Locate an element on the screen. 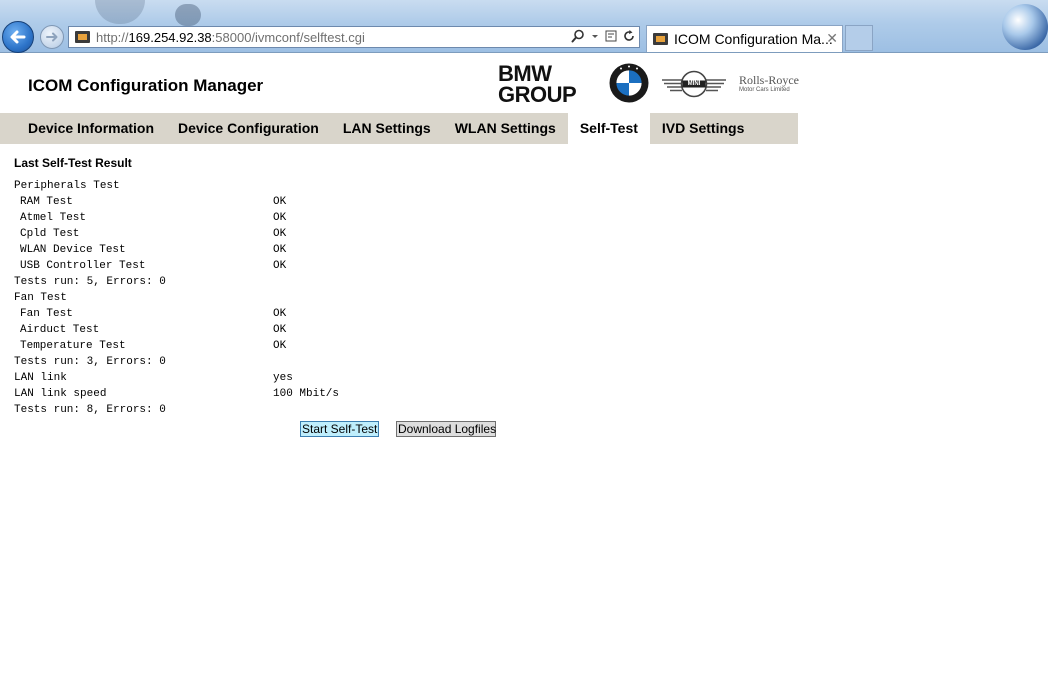 Image resolution: width=1048 pixels, height=676 pixels. search-icon is located at coordinates (578, 36).